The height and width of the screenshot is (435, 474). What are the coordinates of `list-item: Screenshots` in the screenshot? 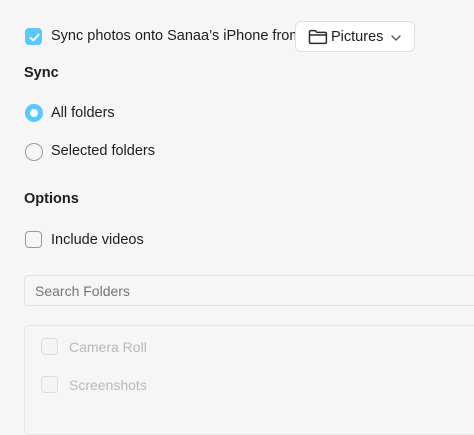 It's located at (245, 387).